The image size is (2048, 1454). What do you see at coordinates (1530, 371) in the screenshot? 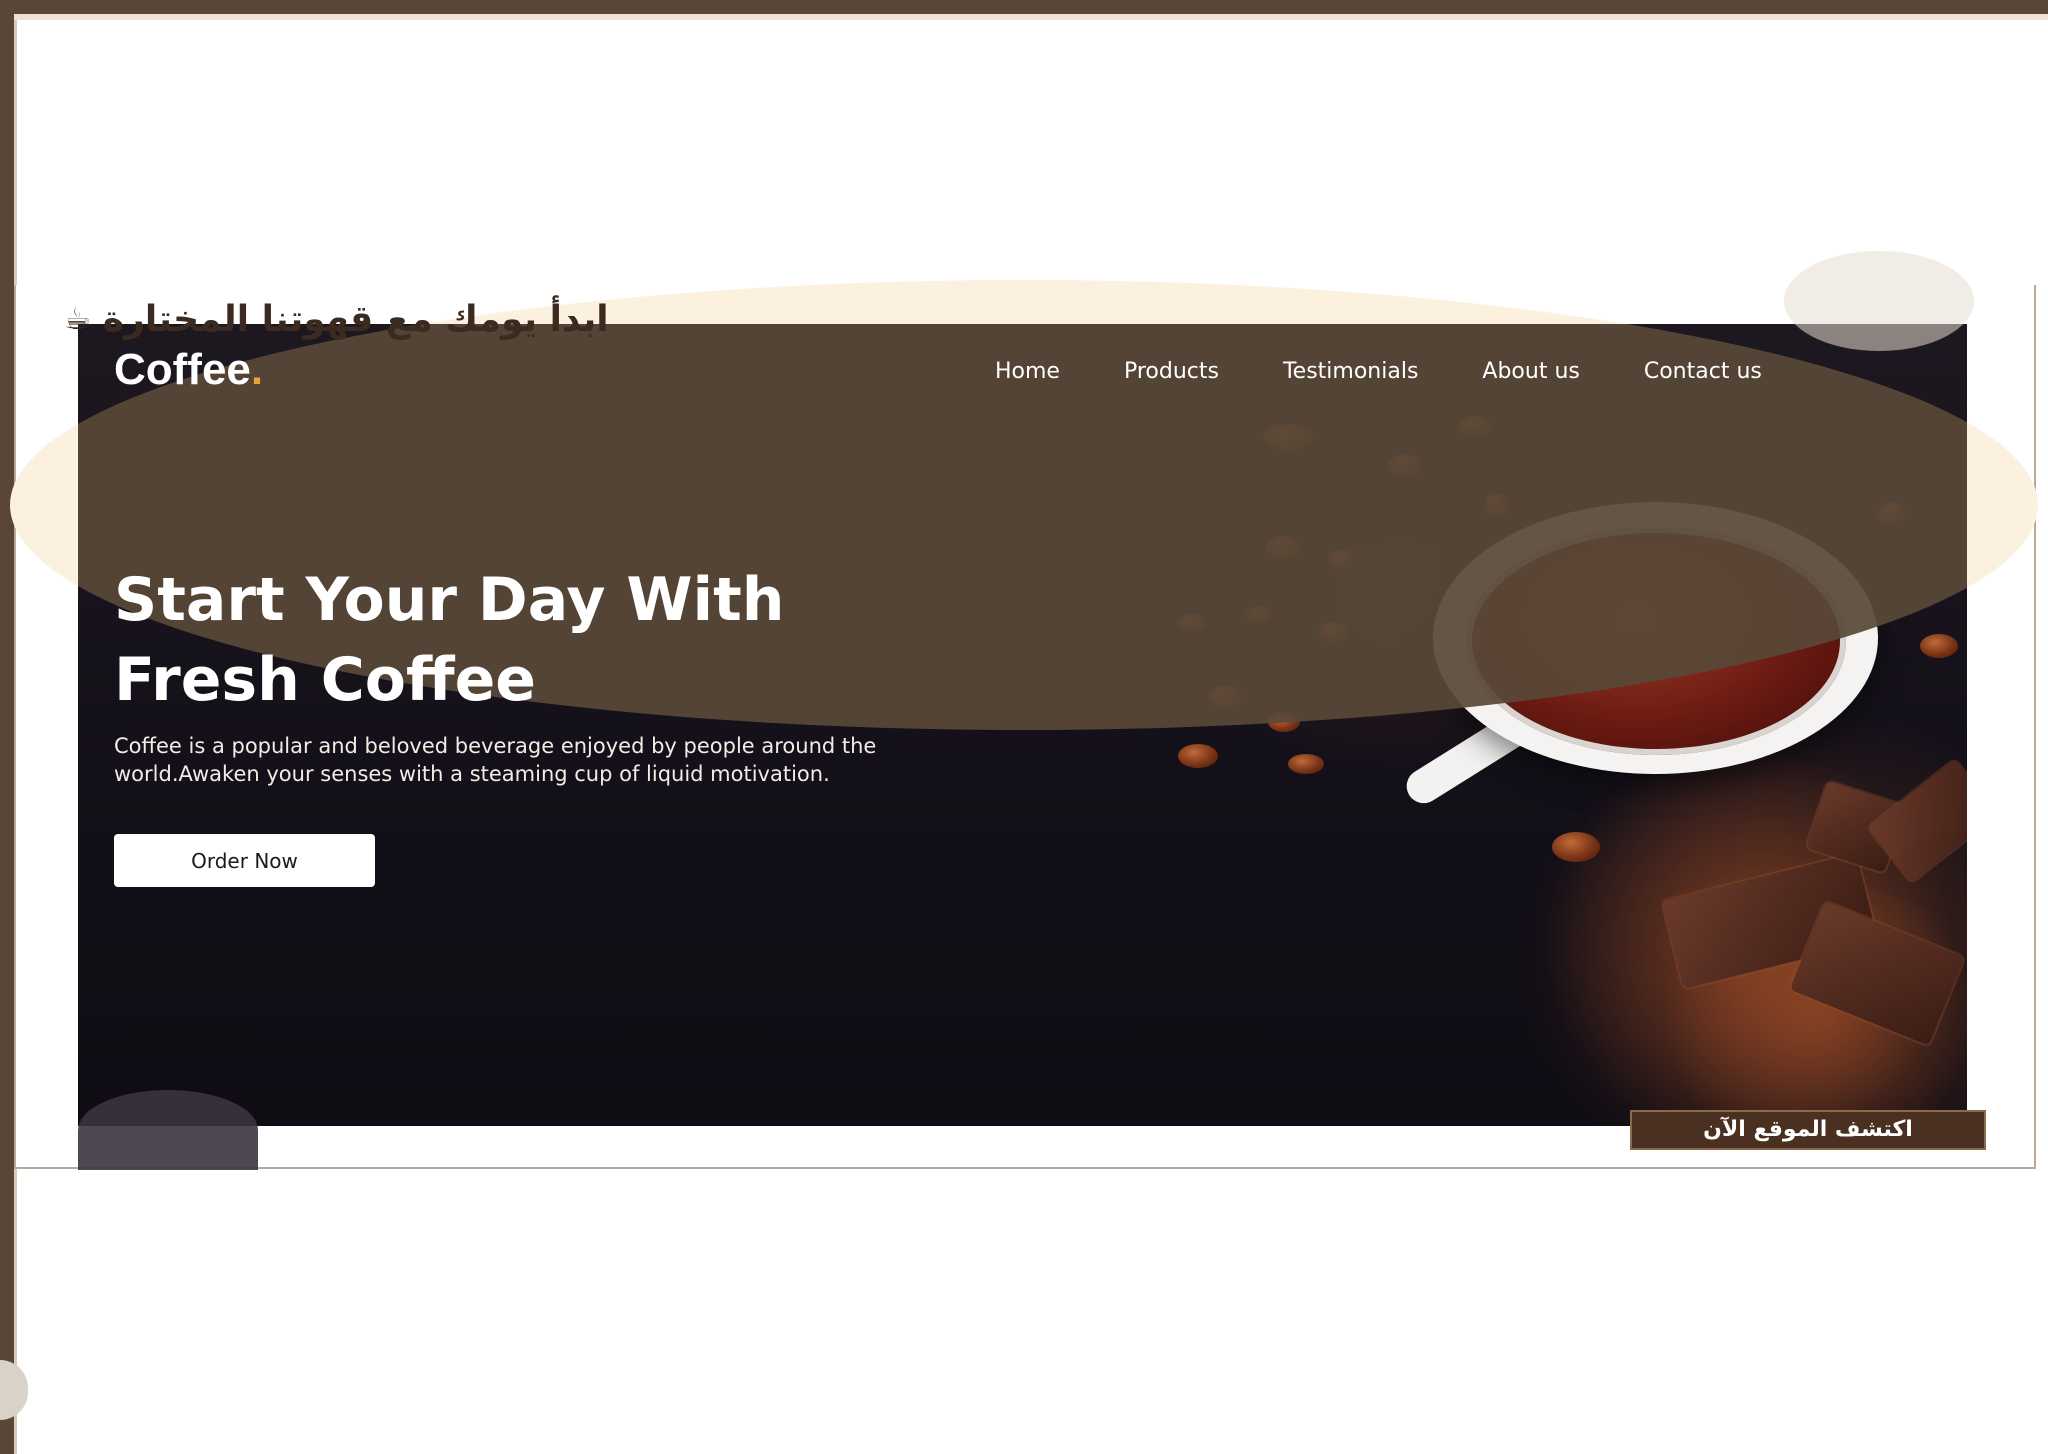
I see `nav-item-about: About us` at bounding box center [1530, 371].